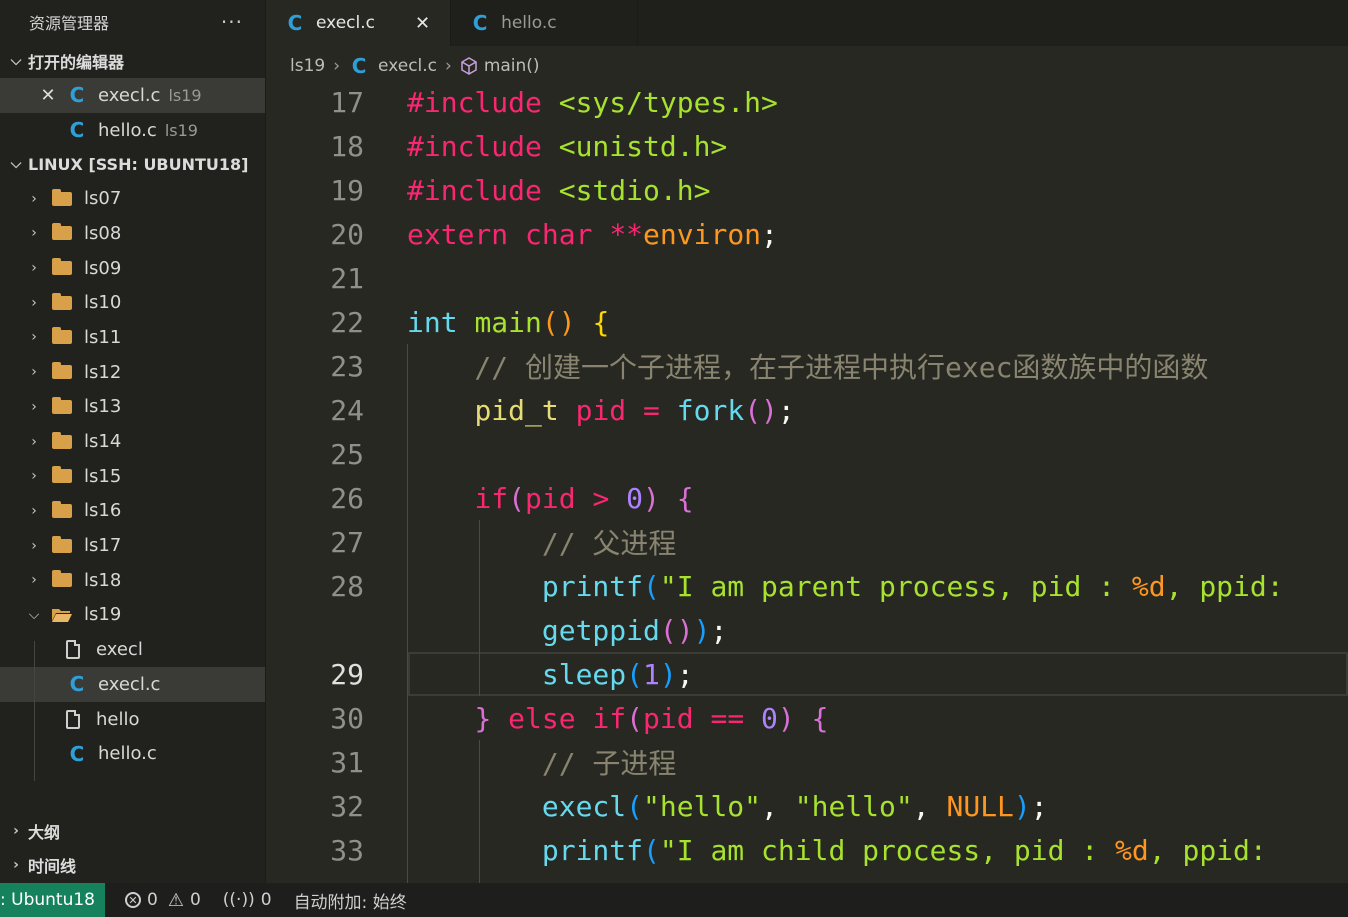 This screenshot has height=917, width=1348. What do you see at coordinates (44, 832) in the screenshot?
I see `outline-label: 大纲` at bounding box center [44, 832].